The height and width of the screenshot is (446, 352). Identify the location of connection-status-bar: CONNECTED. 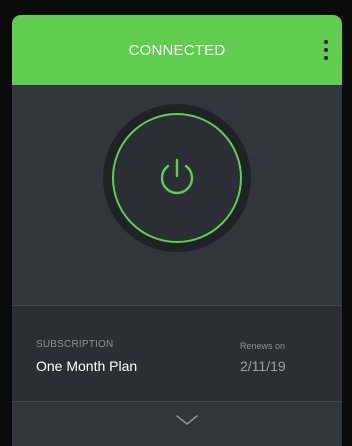
(177, 50).